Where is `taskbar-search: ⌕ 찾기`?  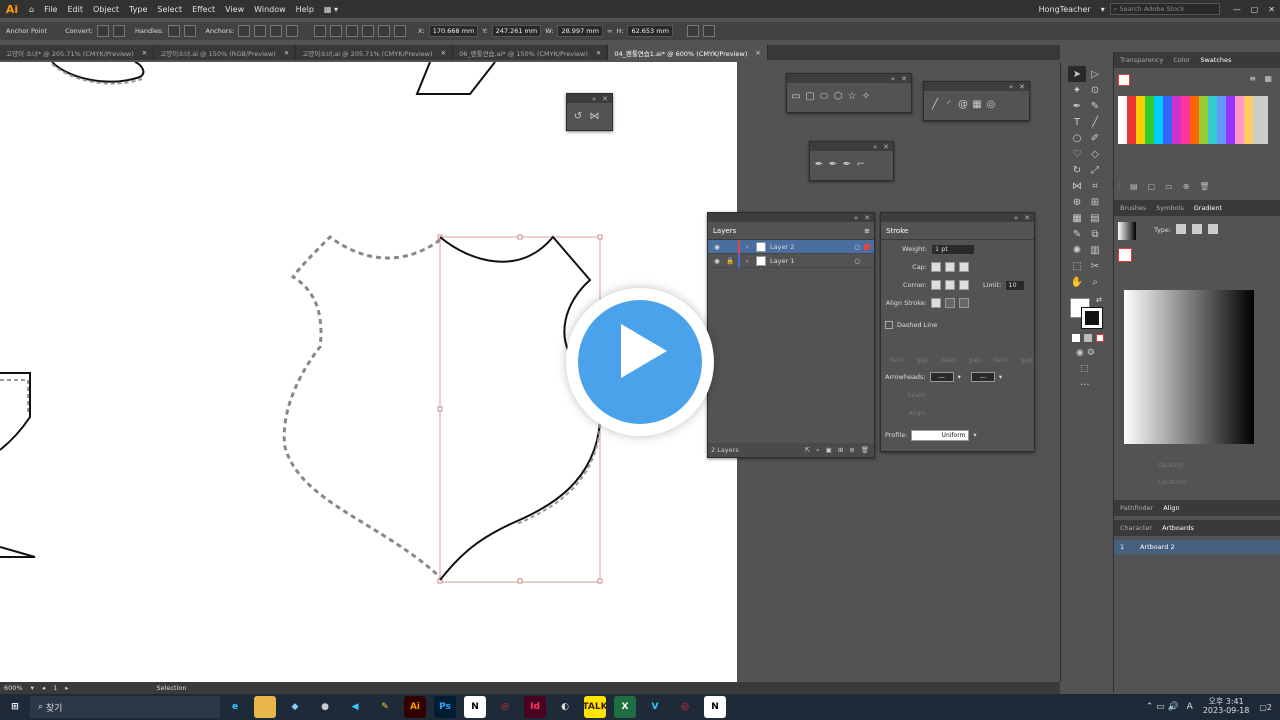
taskbar-search: ⌕ 찾기 is located at coordinates (125, 707).